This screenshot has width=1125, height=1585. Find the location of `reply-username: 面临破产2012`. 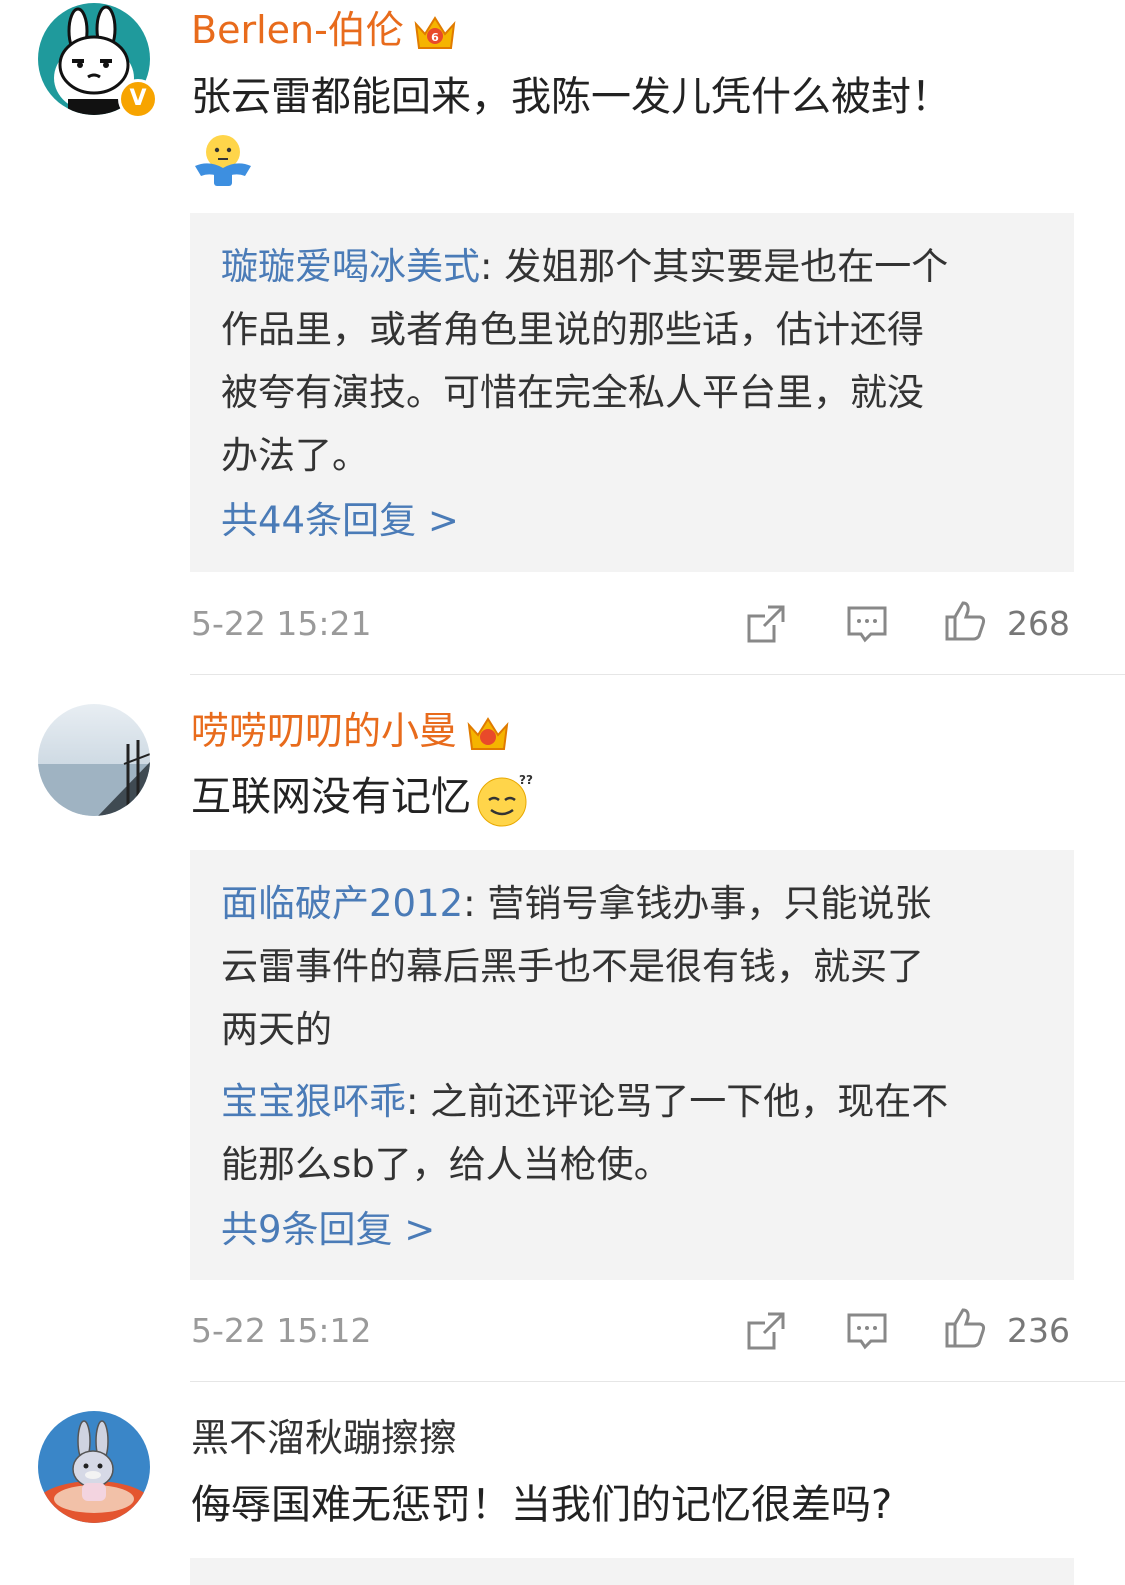

reply-username: 面临破产2012 is located at coordinates (342, 903).